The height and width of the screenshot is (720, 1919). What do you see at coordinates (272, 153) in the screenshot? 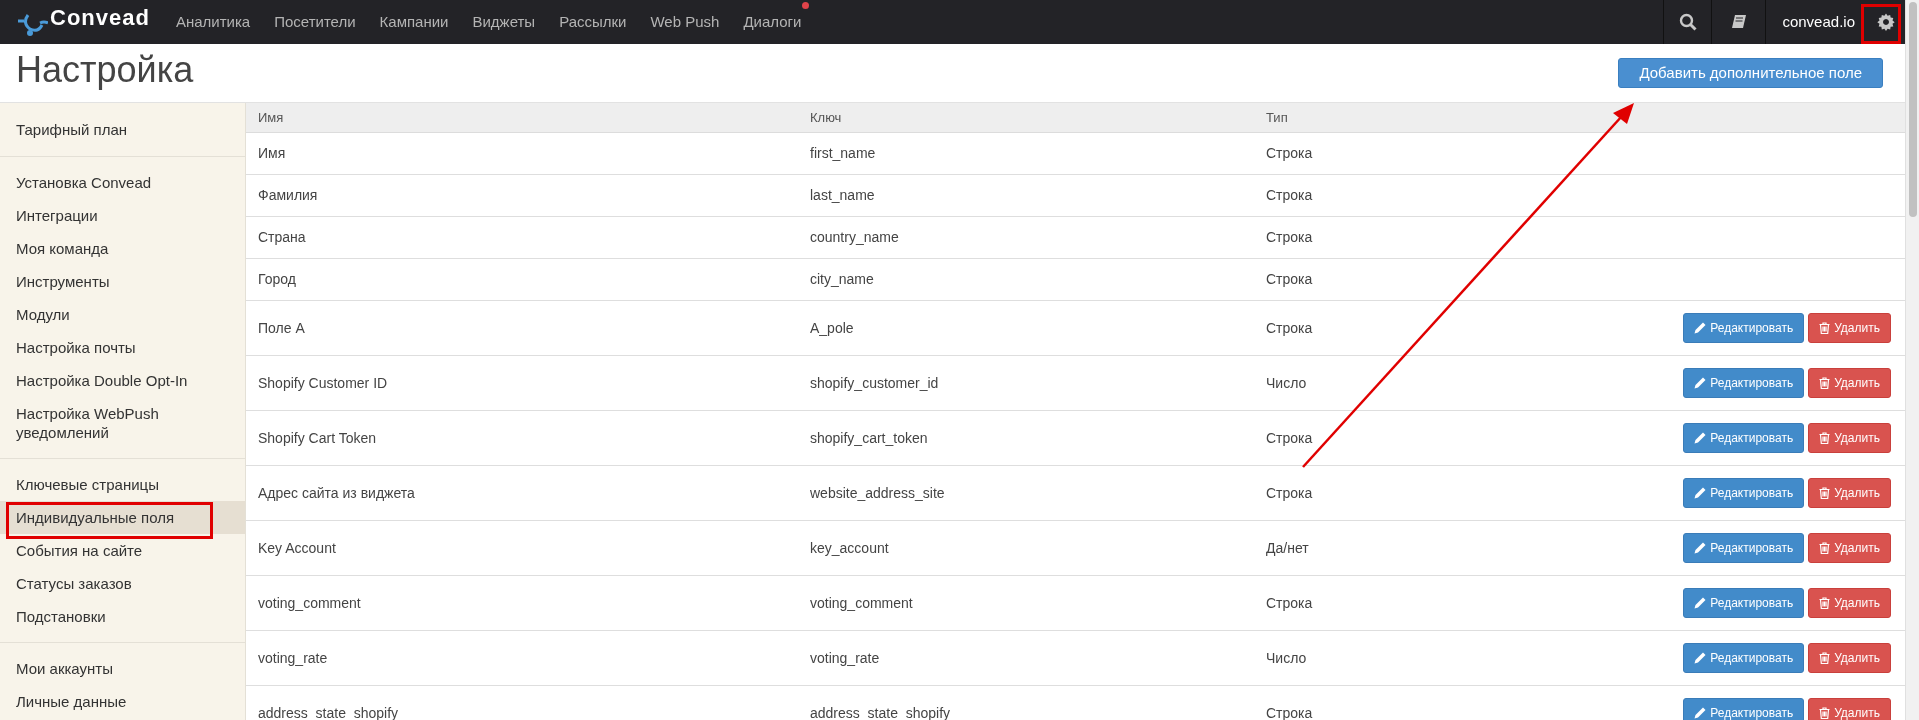
I see `table-cell: Имя` at bounding box center [272, 153].